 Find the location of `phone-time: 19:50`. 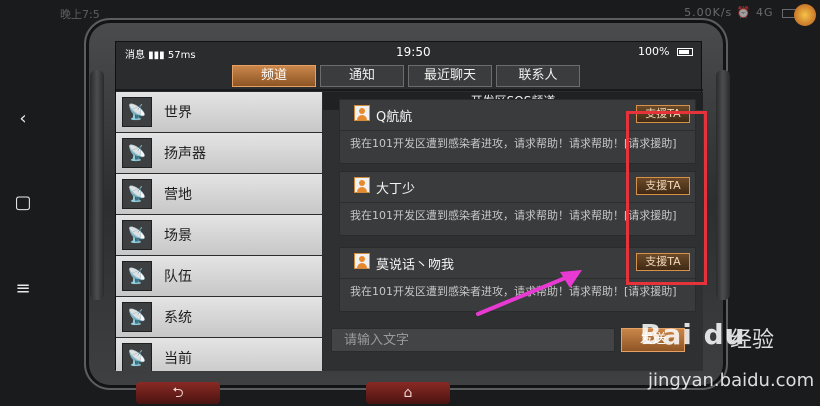

phone-time: 19:50 is located at coordinates (413, 52).